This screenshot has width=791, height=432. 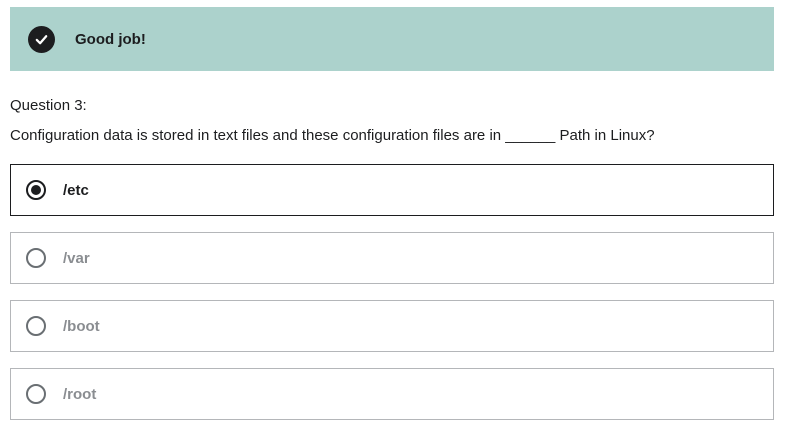 I want to click on answer-label: /etc, so click(x=76, y=190).